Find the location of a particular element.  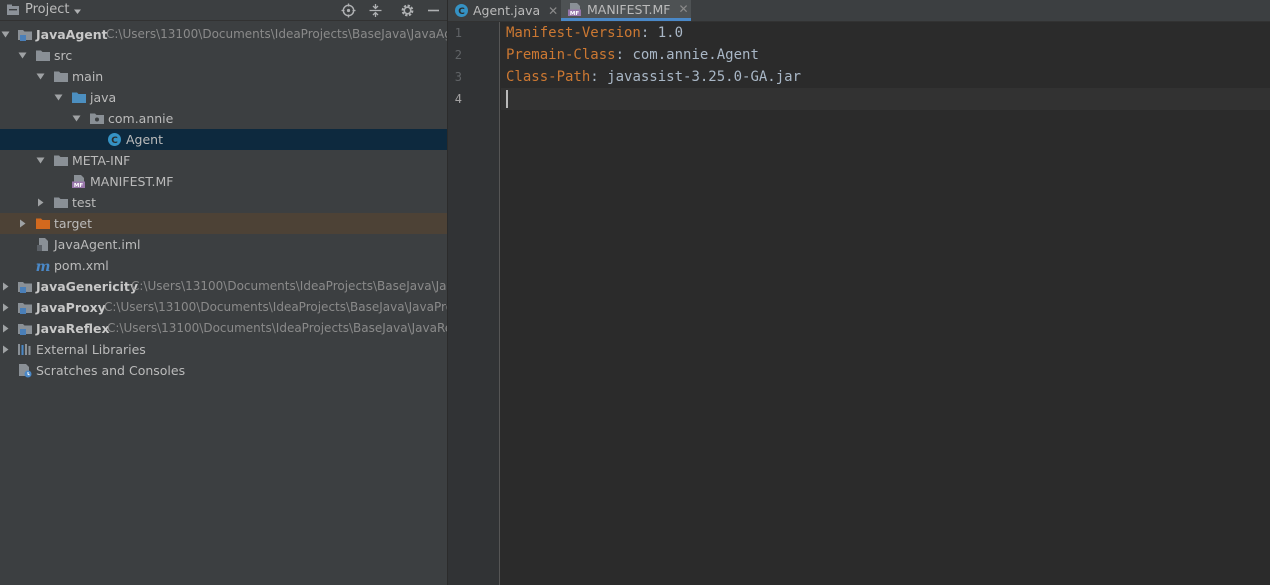

package-icon is located at coordinates (97, 118).